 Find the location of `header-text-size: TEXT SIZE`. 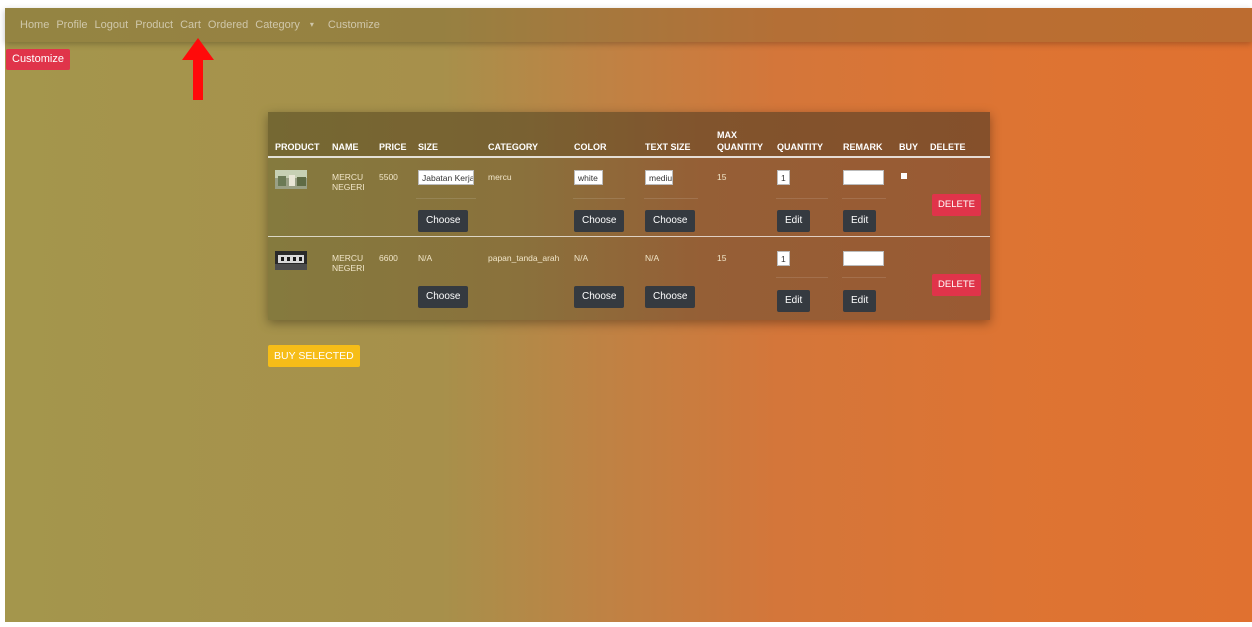

header-text-size: TEXT SIZE is located at coordinates (668, 147).